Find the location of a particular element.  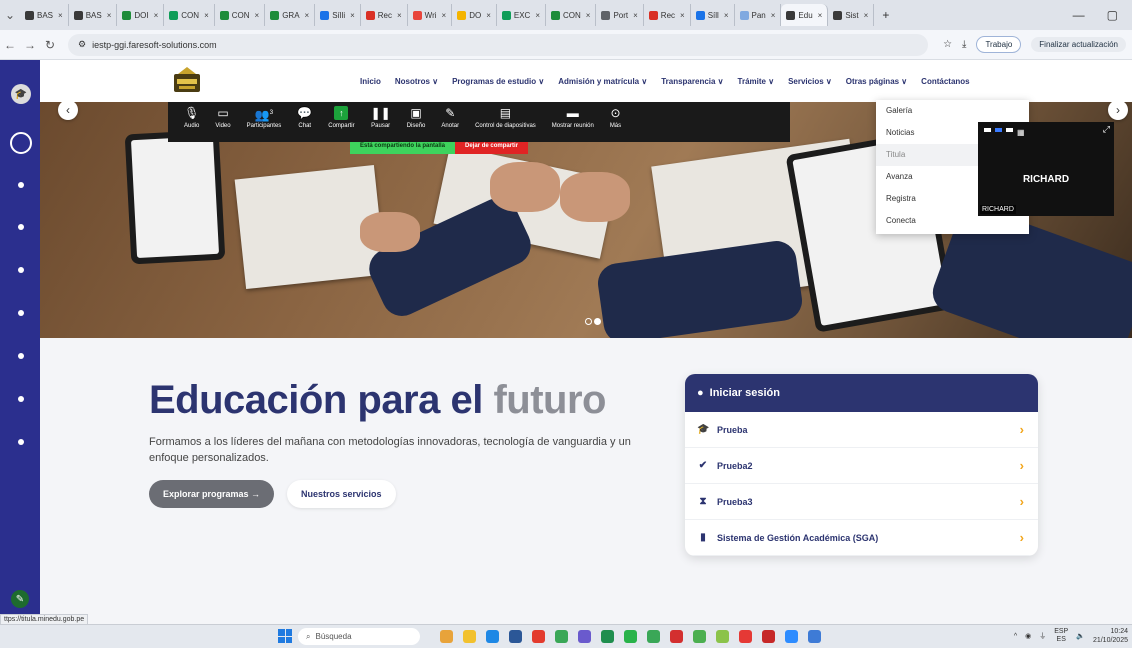

browser-tab: EXC × is located at coordinates (521, 15).